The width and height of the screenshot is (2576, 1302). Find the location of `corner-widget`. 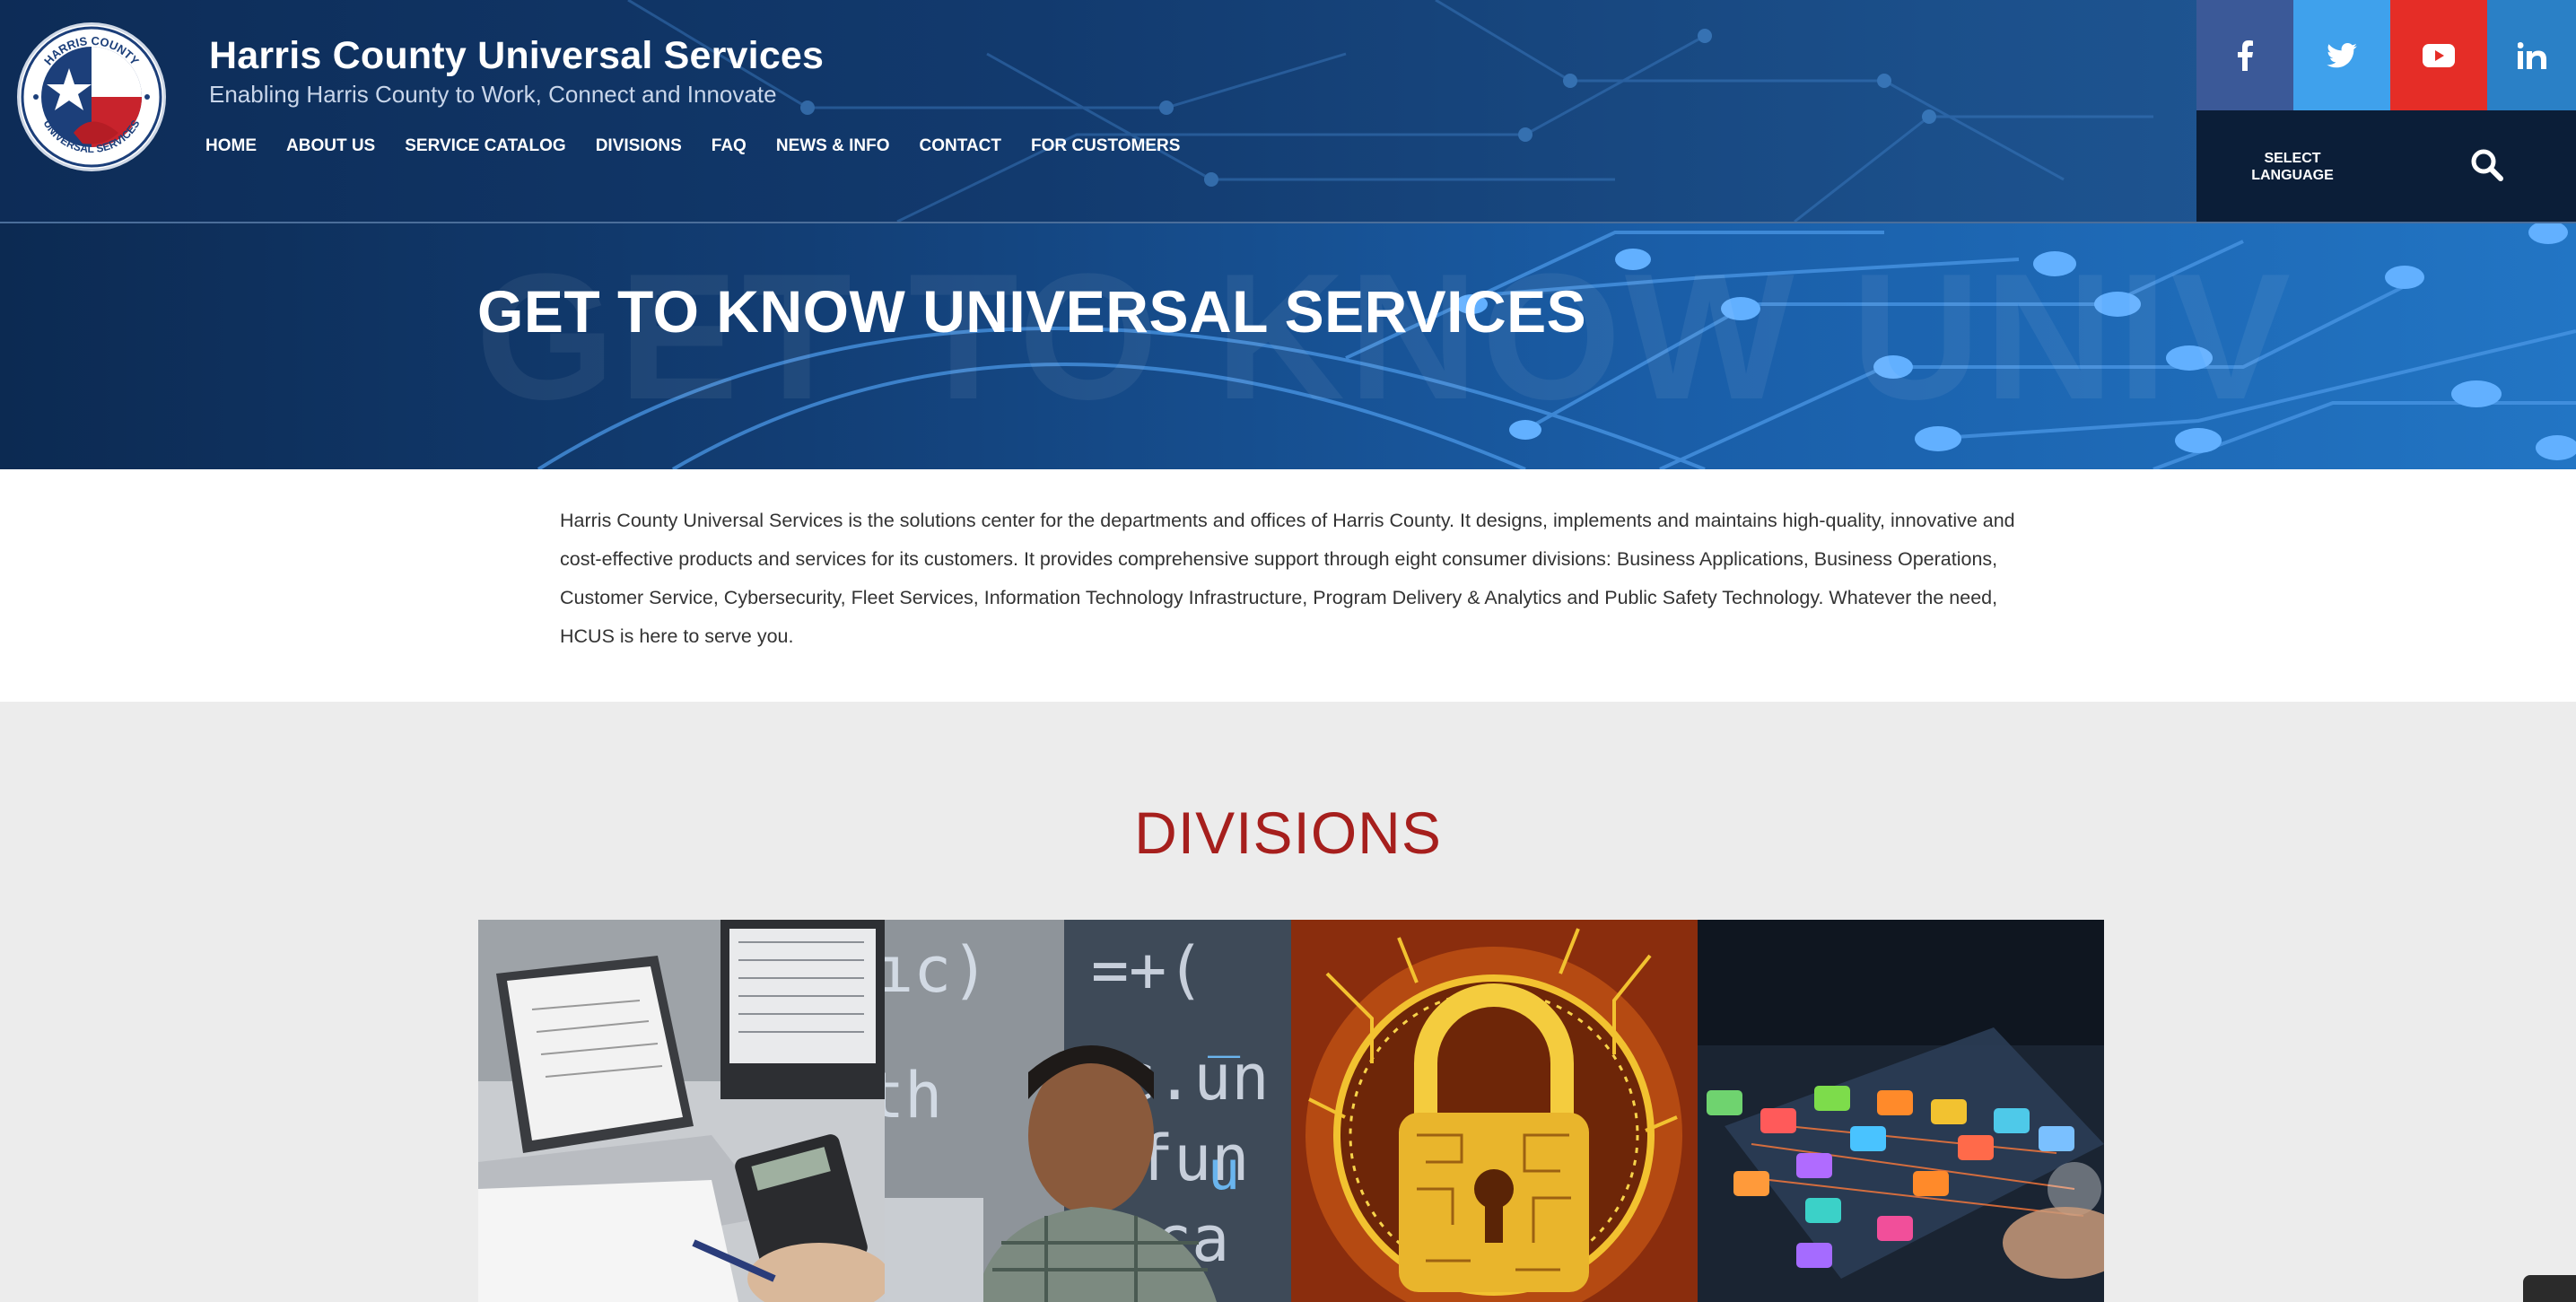

corner-widget is located at coordinates (2549, 1288).